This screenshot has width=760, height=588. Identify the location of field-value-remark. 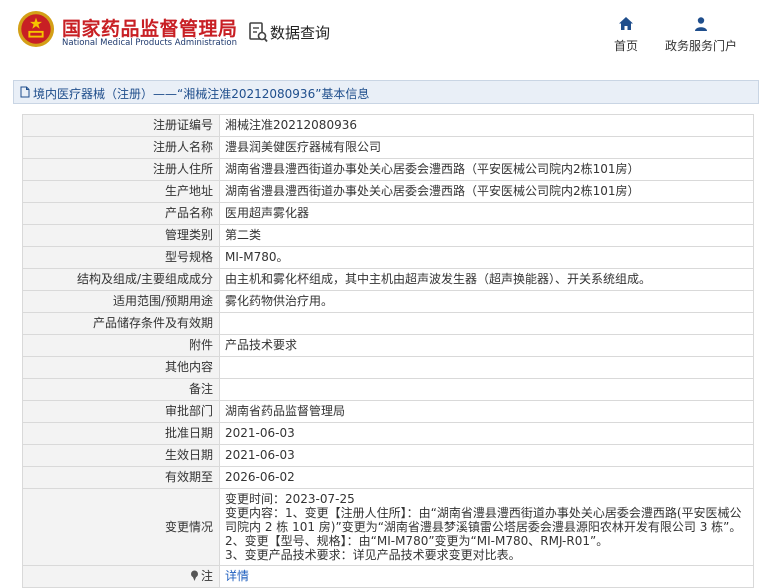
(486, 389).